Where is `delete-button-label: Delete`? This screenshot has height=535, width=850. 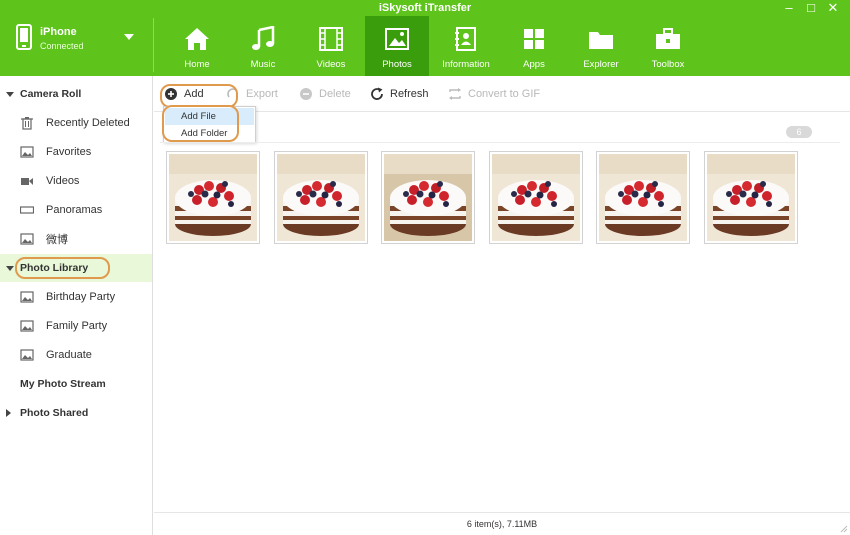 delete-button-label: Delete is located at coordinates (335, 94).